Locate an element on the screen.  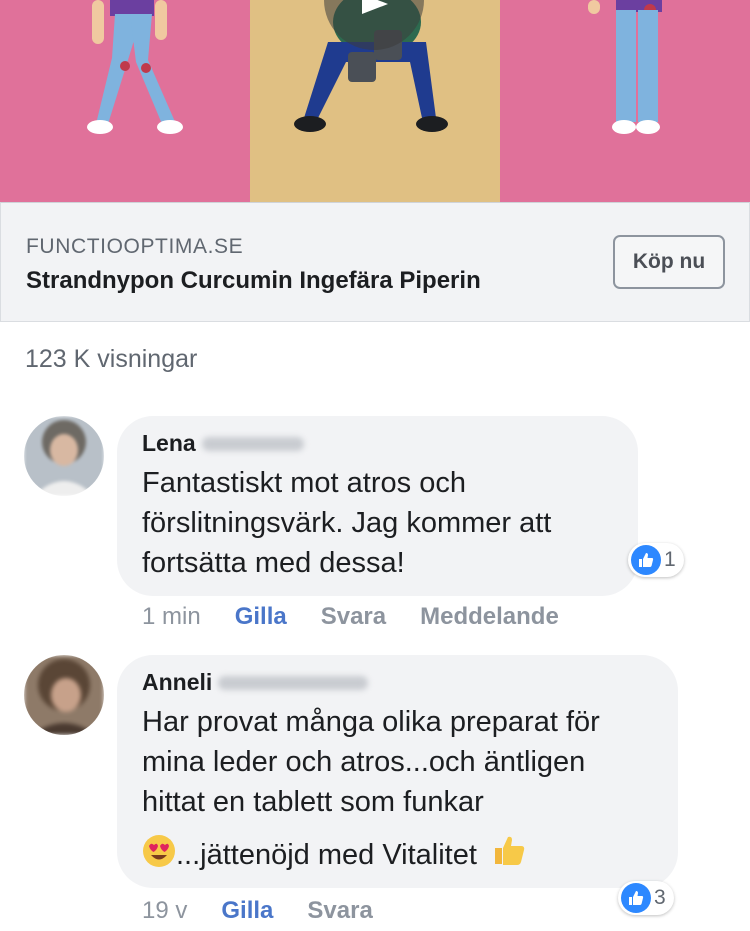
reaction-count: 1 is located at coordinates (670, 559).